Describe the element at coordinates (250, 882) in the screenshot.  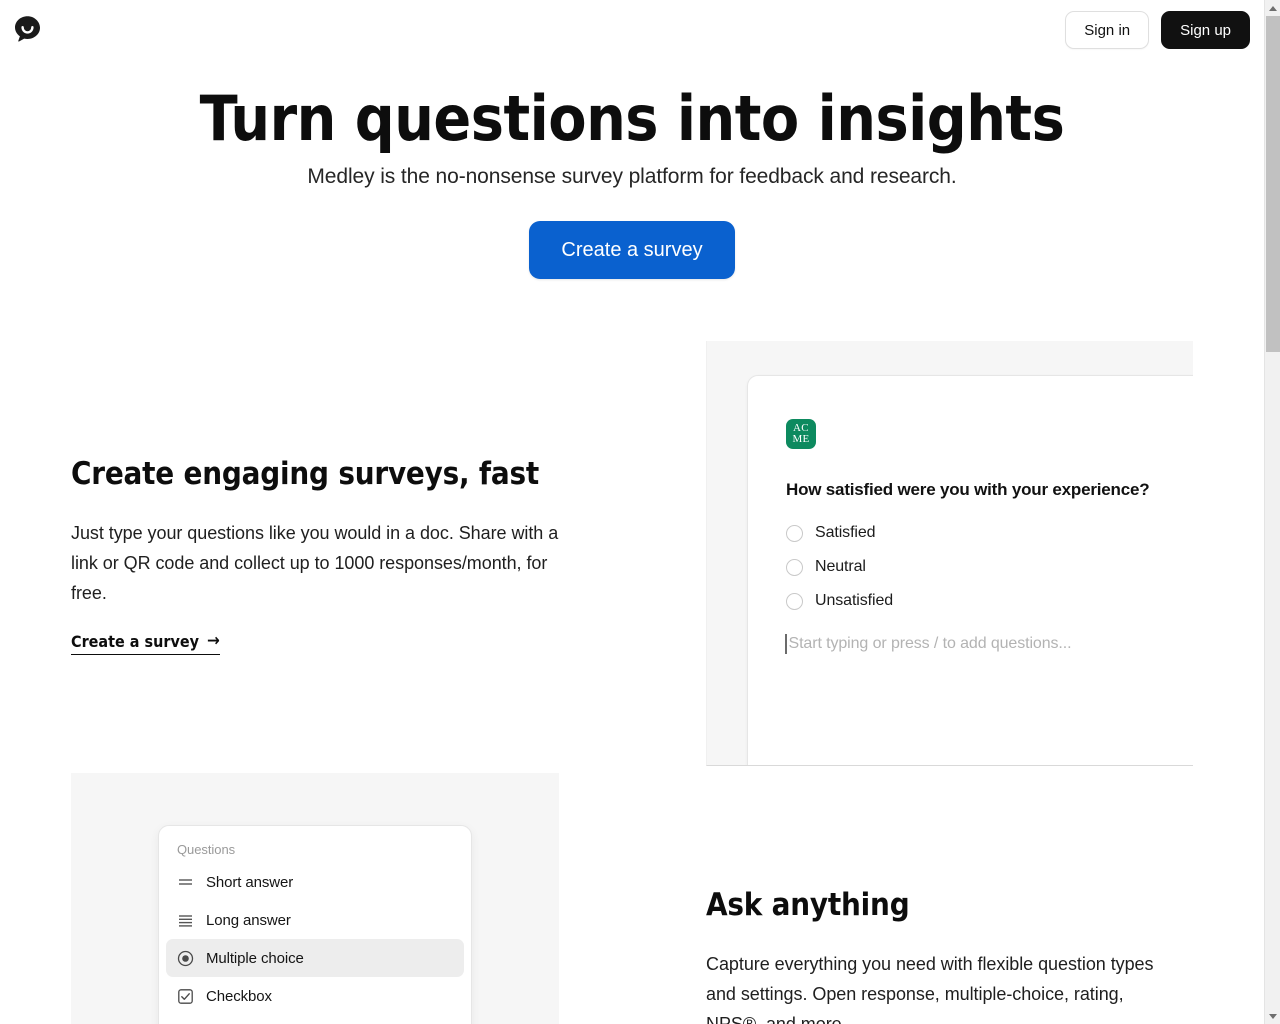
I see `menu-item-label: Short answer` at that location.